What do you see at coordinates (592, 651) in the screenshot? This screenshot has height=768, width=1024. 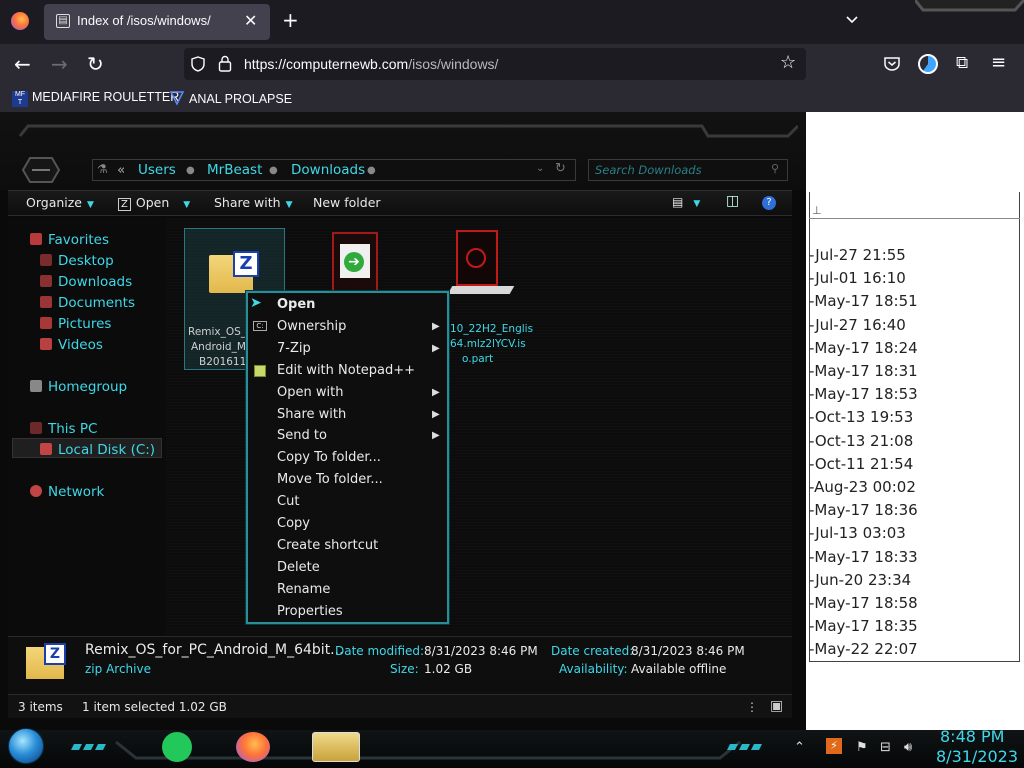 I see `date-created-label: Date created:` at bounding box center [592, 651].